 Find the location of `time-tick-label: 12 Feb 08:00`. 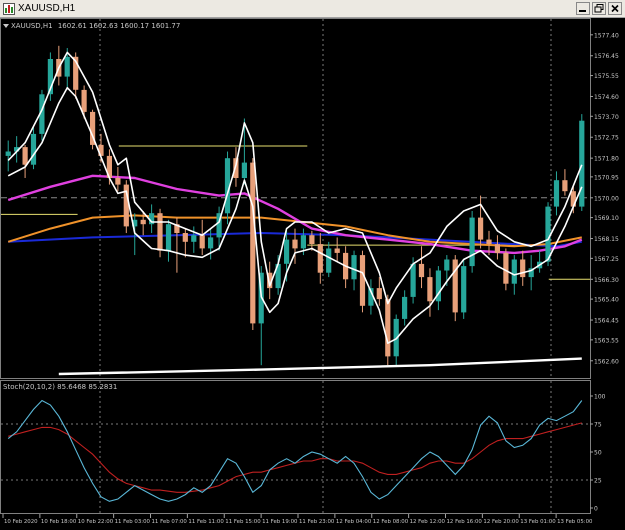

time-tick-label: 12 Feb 08:00 is located at coordinates (391, 522).